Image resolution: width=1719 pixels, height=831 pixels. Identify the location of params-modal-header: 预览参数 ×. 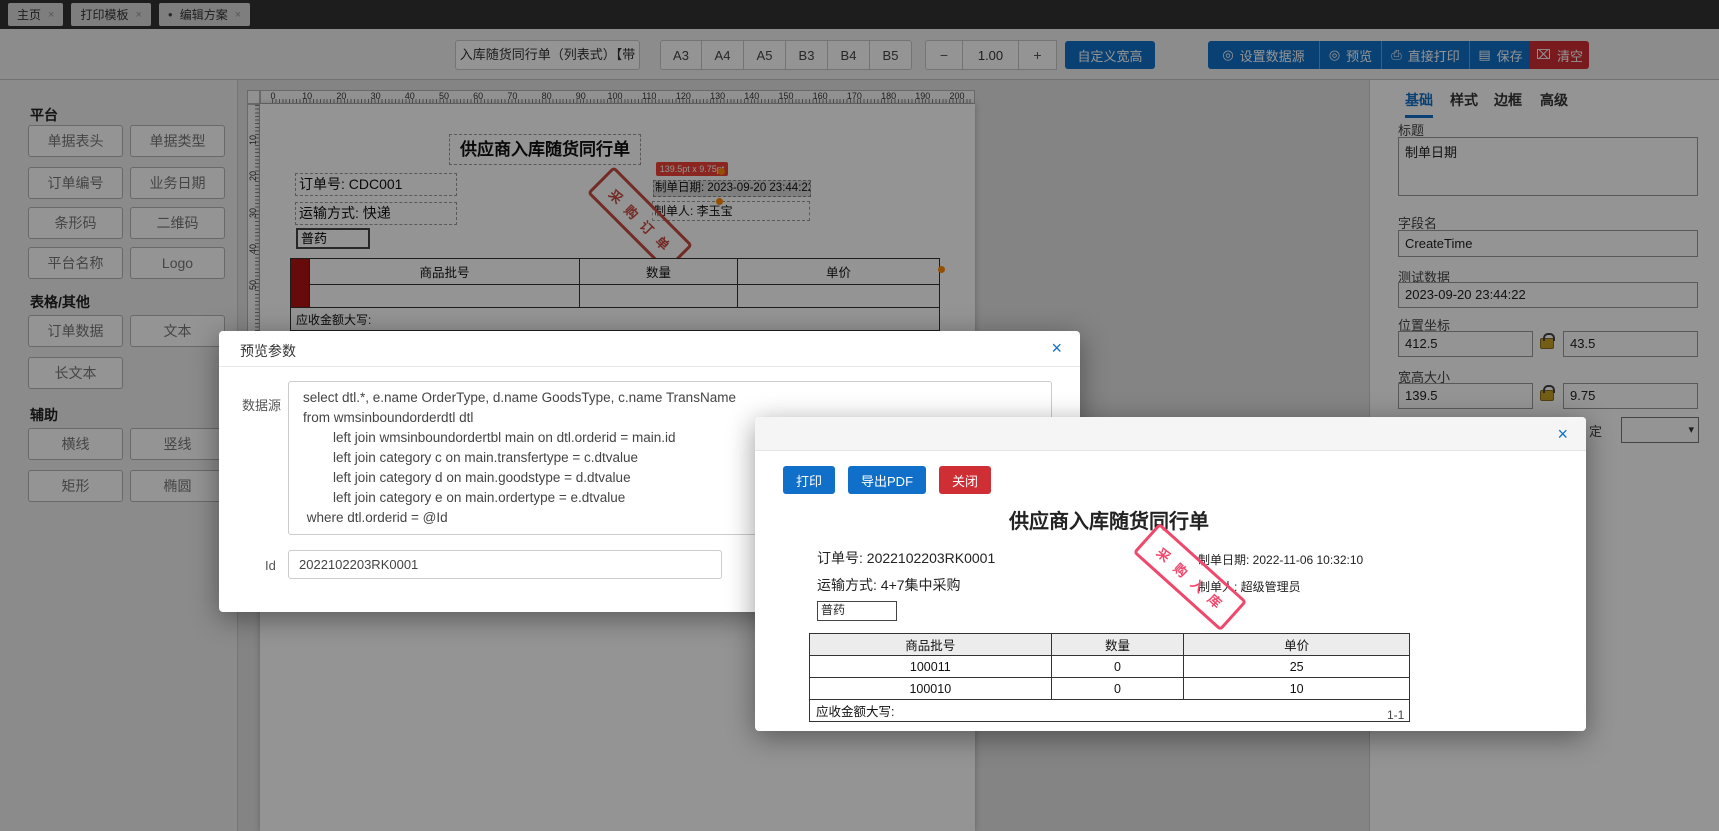
(649, 349).